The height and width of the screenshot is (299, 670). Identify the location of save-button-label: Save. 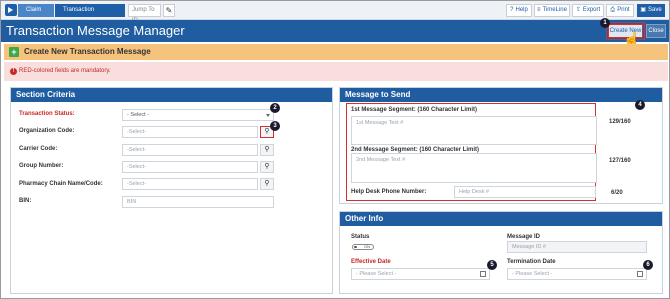
(654, 10).